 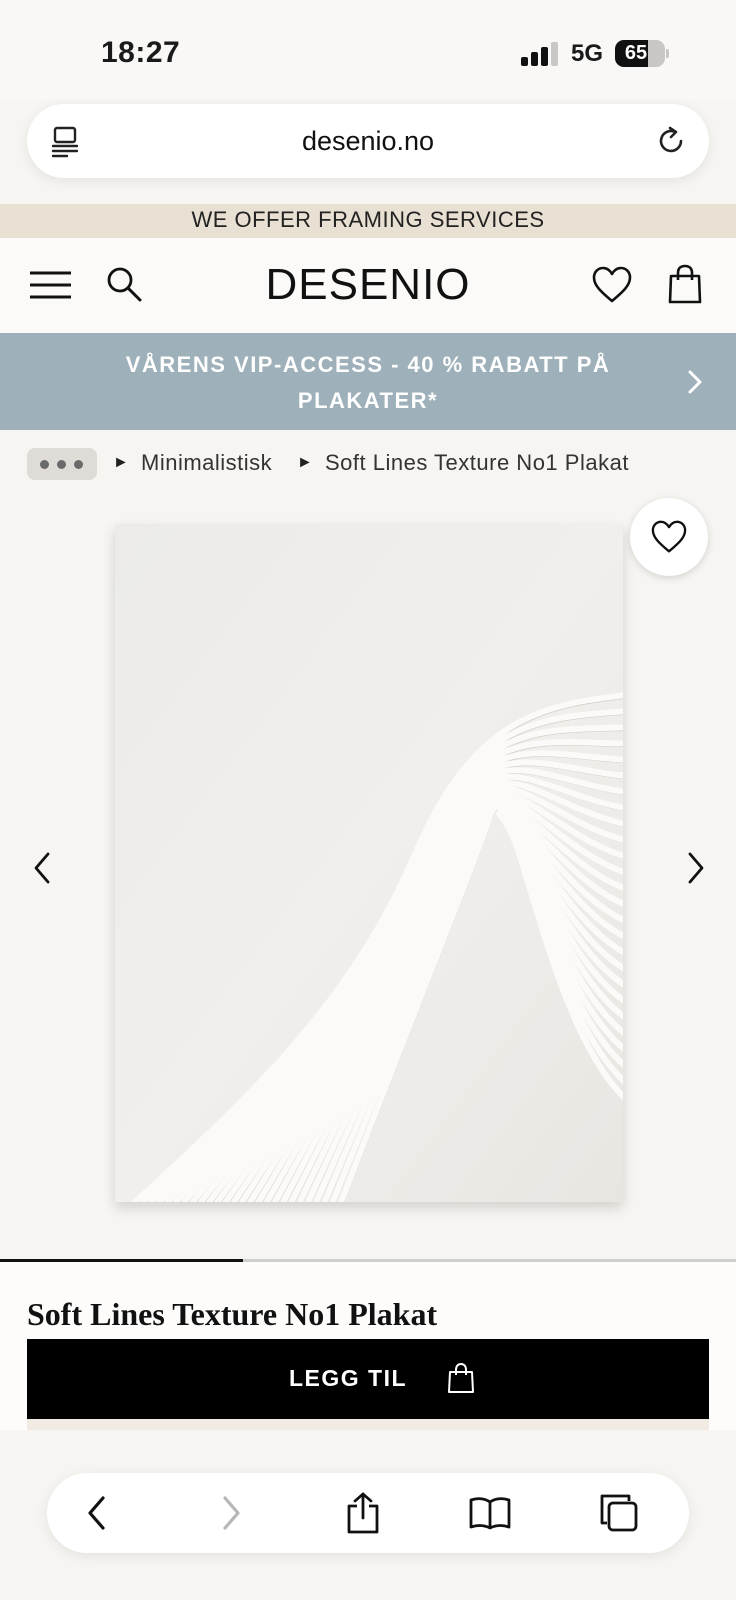 What do you see at coordinates (368, 286) in the screenshot?
I see `site-header: DESENIO` at bounding box center [368, 286].